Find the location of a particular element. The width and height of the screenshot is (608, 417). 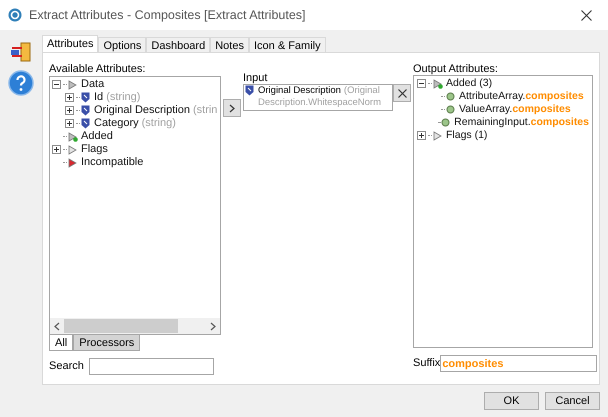

scroll-right-icon is located at coordinates (213, 326).